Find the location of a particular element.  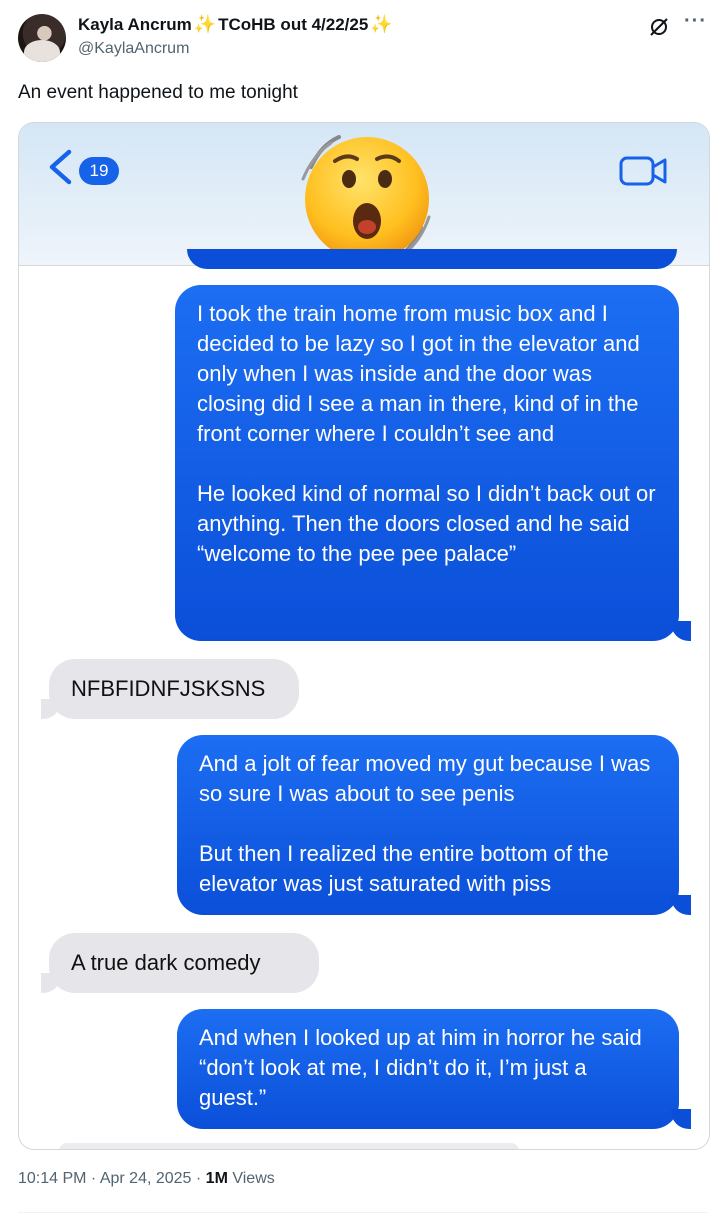

name-suffix: TCoHB out 4/22/25 is located at coordinates (293, 24).